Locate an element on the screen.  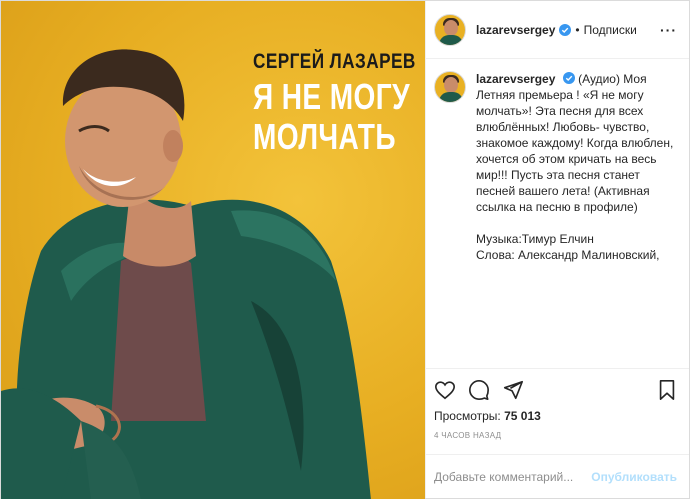
caption-author-avatar is located at coordinates (450, 87).